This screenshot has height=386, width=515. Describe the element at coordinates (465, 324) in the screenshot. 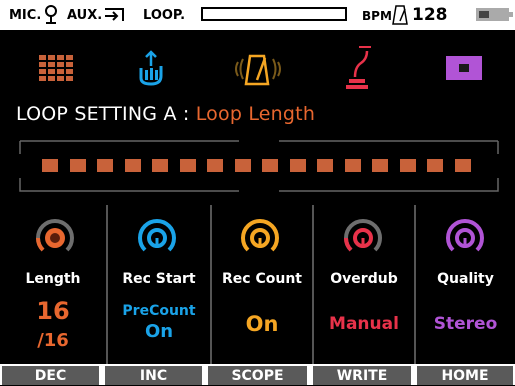

I see `quality-value: Stereo` at that location.